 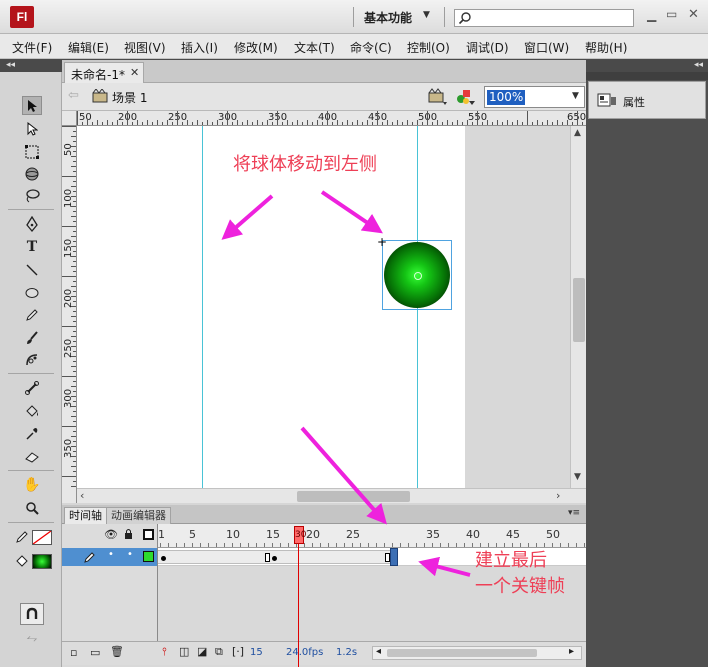 I want to click on eyedropper-tool-icon, so click(x=32, y=433).